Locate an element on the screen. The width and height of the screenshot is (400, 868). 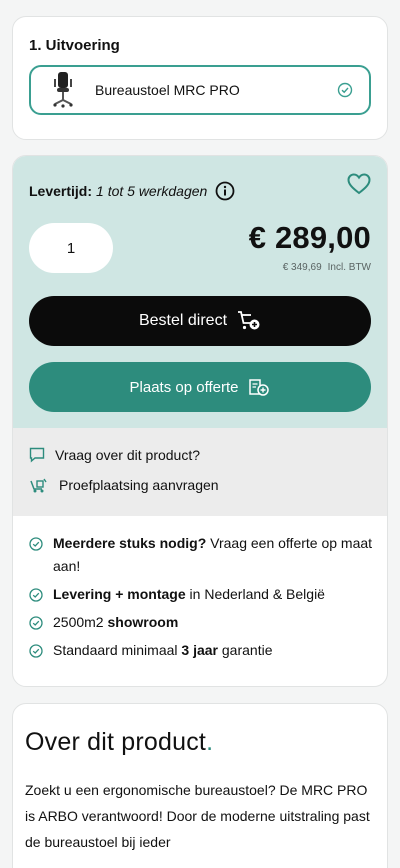
lead-time: Levertijd: 1 tot 5 werkdagen is located at coordinates (132, 191).